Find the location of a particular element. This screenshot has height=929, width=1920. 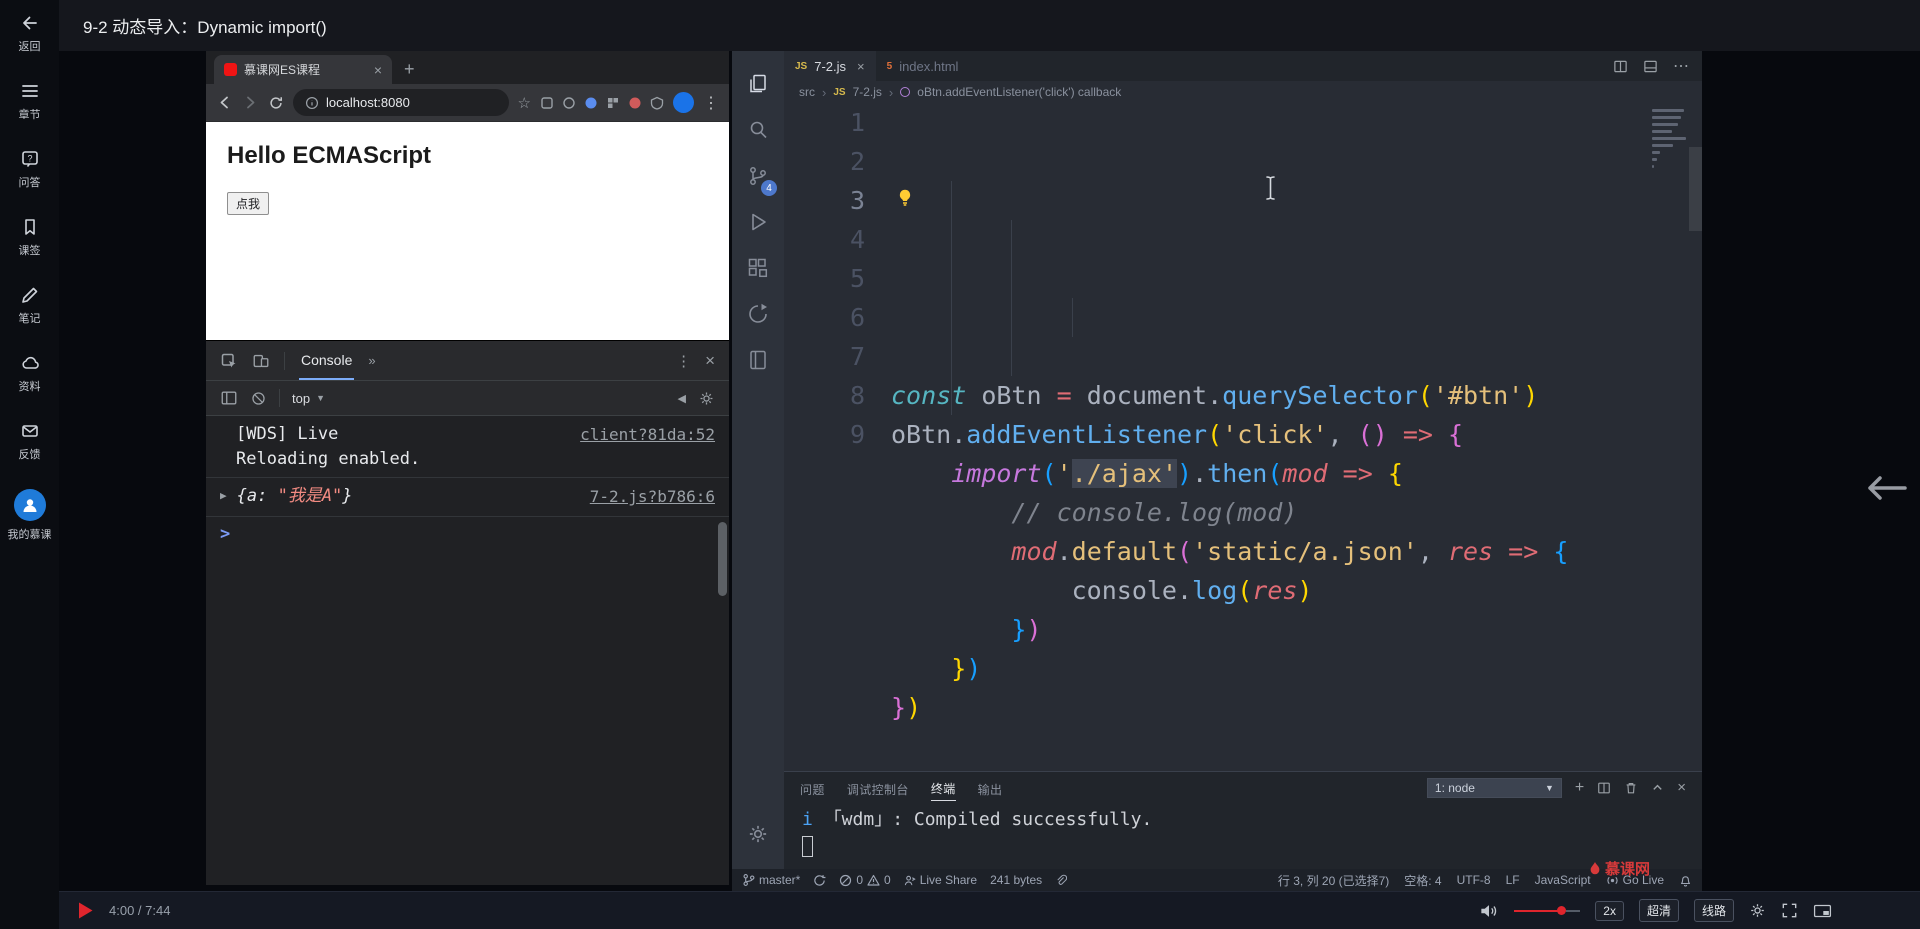

volume-slider is located at coordinates (1547, 910).